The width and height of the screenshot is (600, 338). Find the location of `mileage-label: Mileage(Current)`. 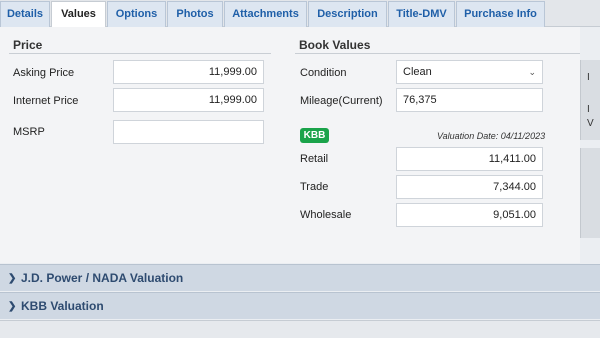

mileage-label: Mileage(Current) is located at coordinates (341, 101).